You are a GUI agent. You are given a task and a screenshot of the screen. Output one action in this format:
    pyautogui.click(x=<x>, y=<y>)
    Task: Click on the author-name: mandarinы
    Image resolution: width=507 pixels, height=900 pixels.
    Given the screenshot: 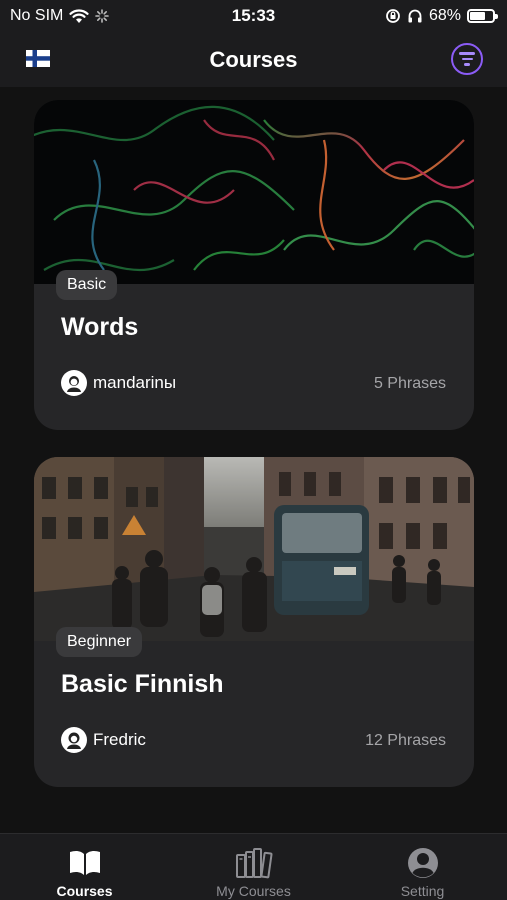 What is the action you would take?
    pyautogui.click(x=135, y=382)
    